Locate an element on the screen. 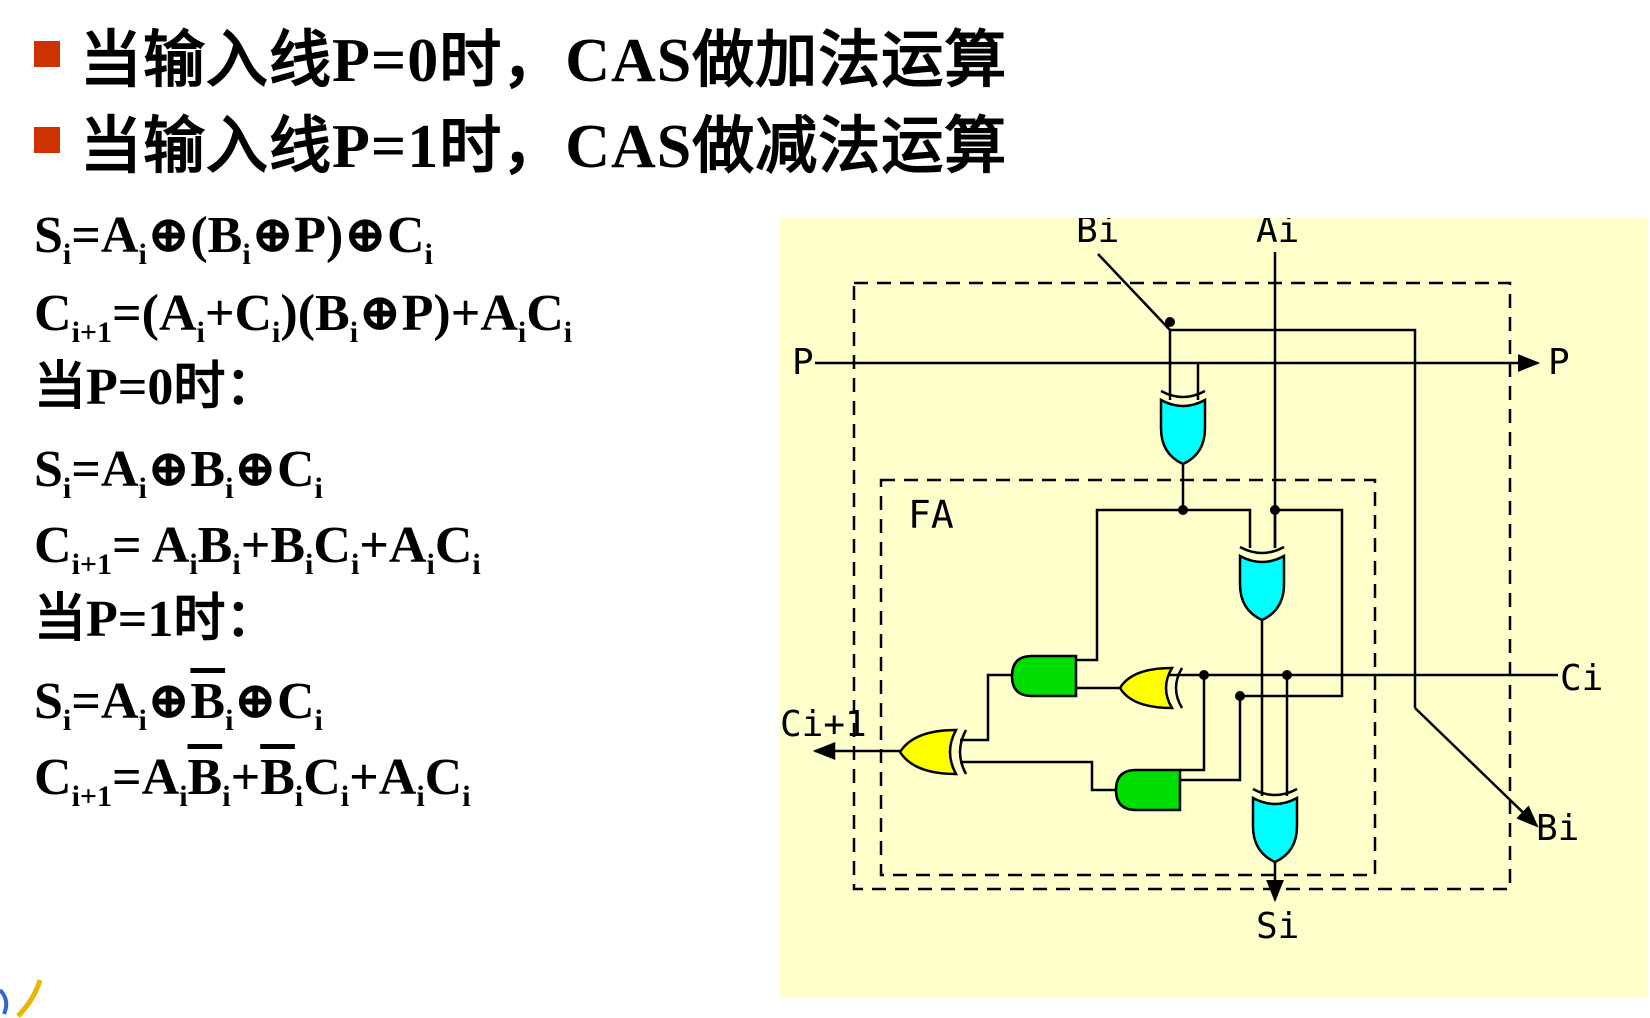 The height and width of the screenshot is (1018, 1650). bullet-sub: 当输入线P=1时，CAS做减法运算 is located at coordinates (520, 140).